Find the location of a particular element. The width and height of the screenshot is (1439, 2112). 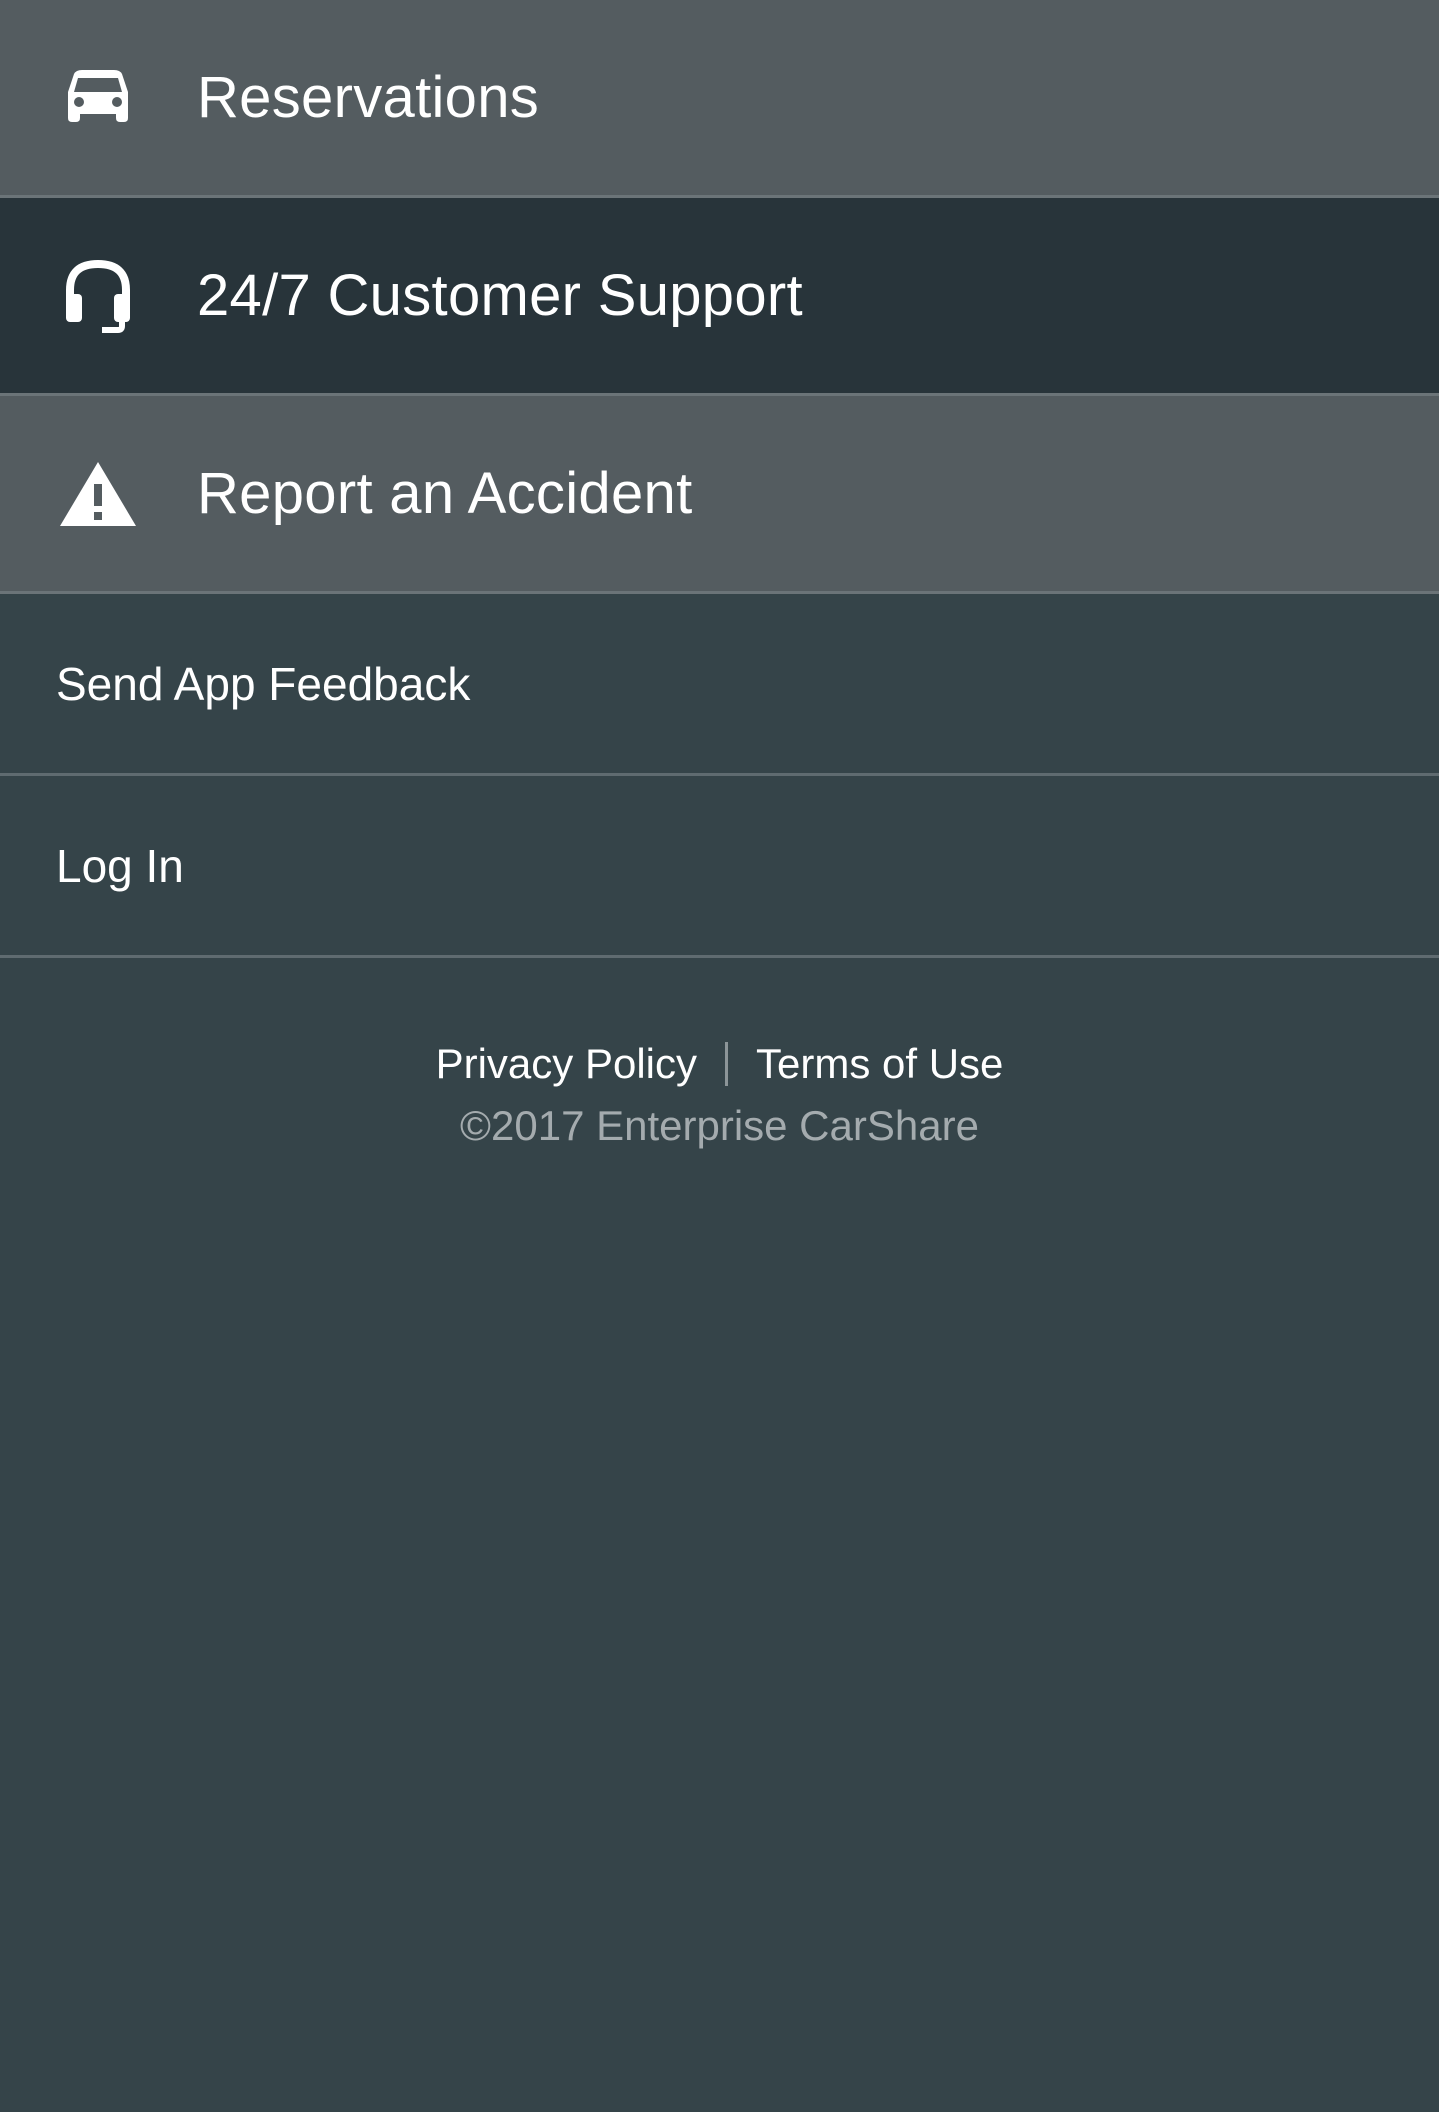

menu-item-reservations: Reservations is located at coordinates (719, 99).